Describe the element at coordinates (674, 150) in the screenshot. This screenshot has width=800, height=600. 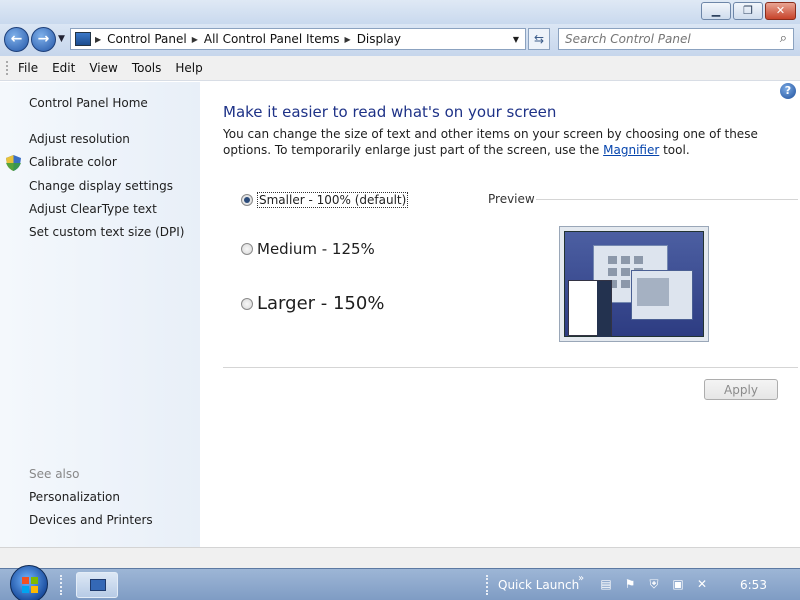
I see `description-tail: tool.` at that location.